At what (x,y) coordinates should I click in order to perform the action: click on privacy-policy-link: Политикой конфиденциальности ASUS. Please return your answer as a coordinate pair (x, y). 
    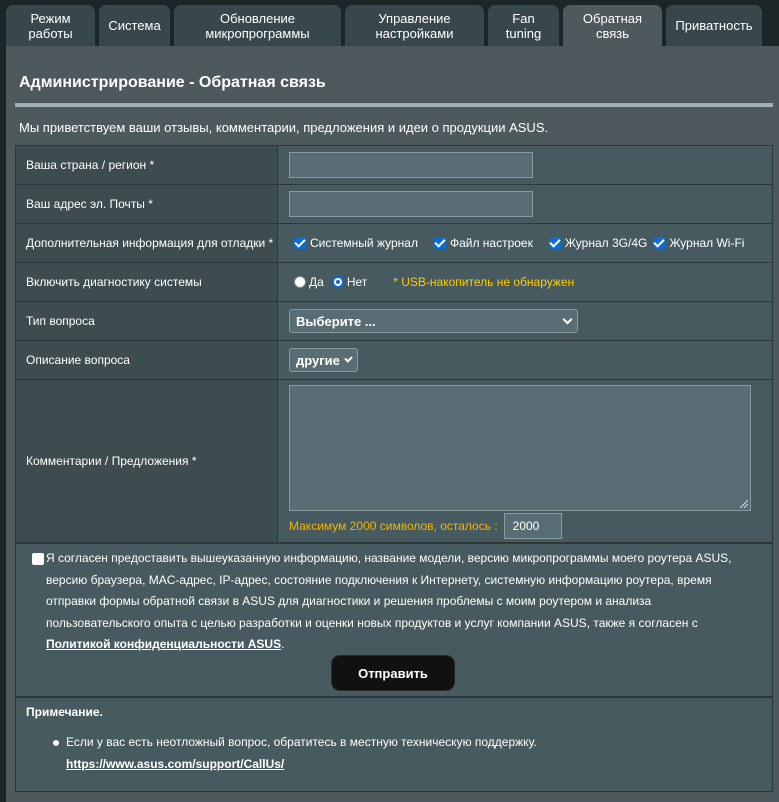
    Looking at the image, I should click on (163, 644).